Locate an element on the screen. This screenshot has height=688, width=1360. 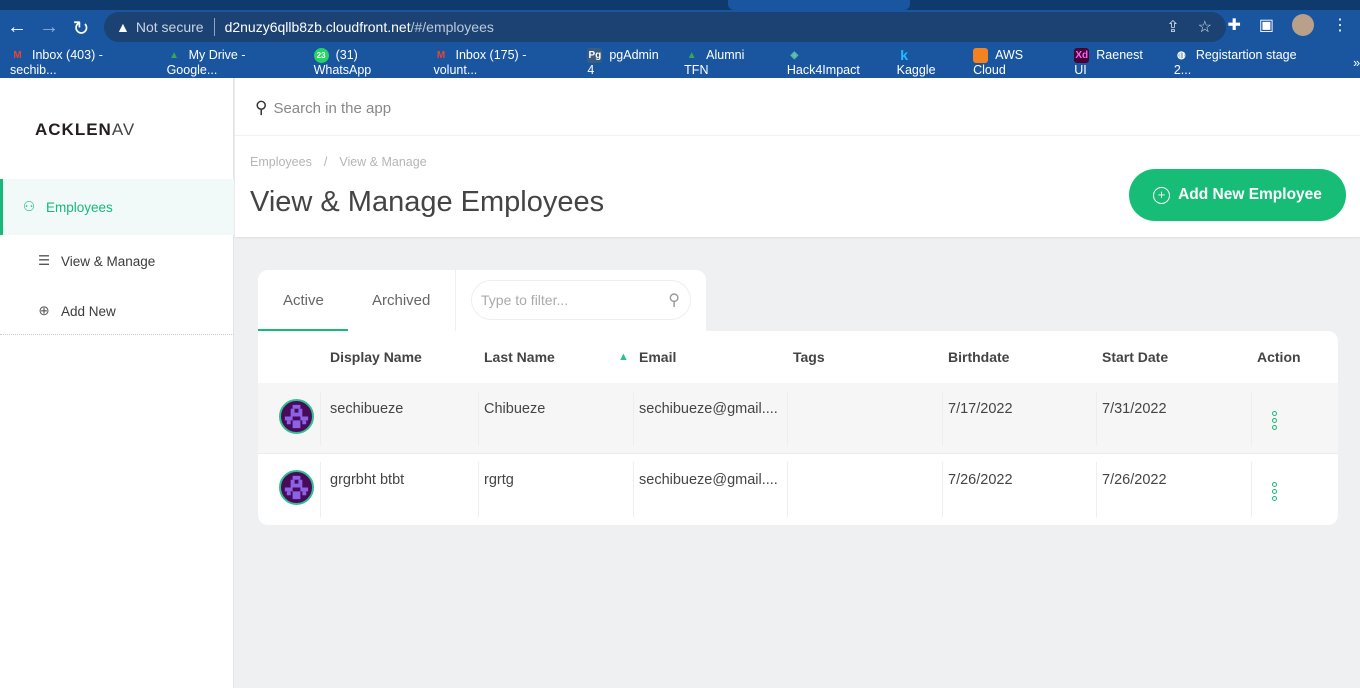
page-title: View & Manage Employees is located at coordinates (427, 202).